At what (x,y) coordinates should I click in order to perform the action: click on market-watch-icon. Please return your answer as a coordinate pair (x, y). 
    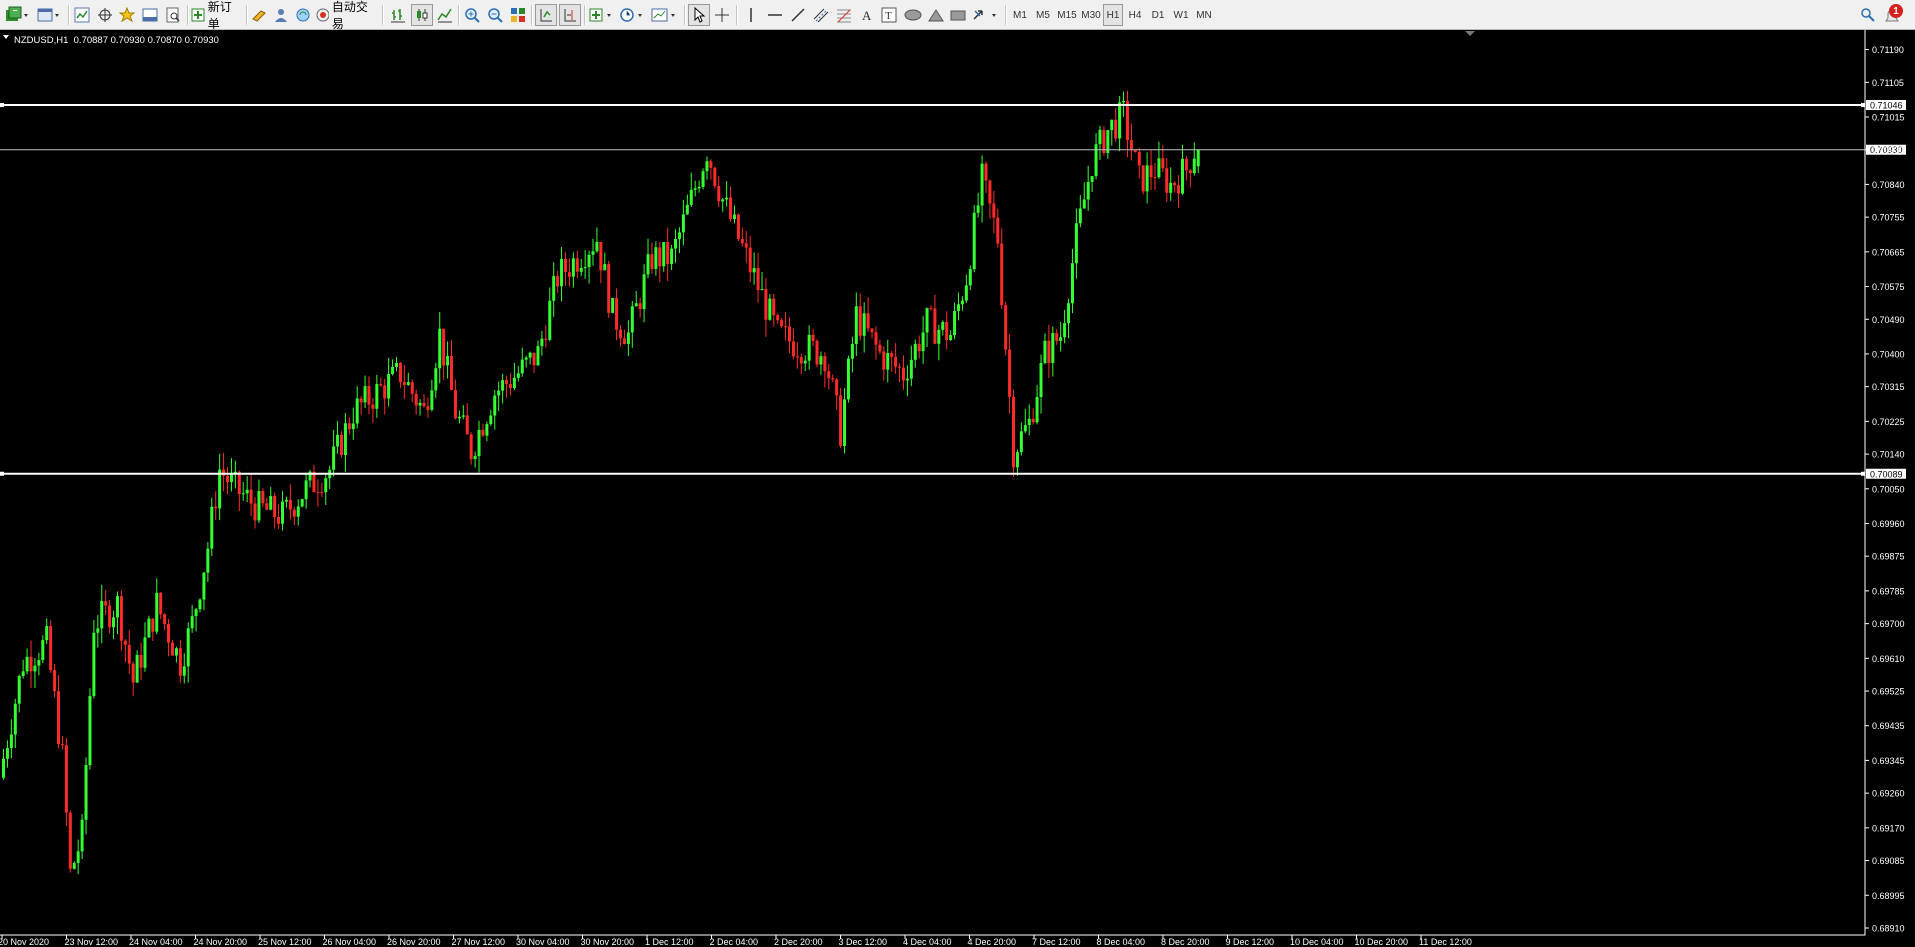
    Looking at the image, I should click on (82, 15).